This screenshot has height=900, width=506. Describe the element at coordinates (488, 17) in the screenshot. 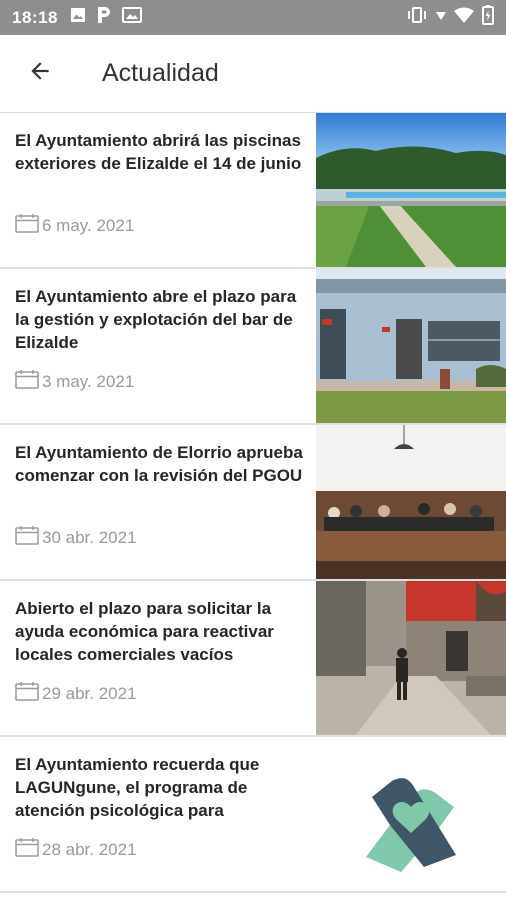

I see `battery-icon` at that location.